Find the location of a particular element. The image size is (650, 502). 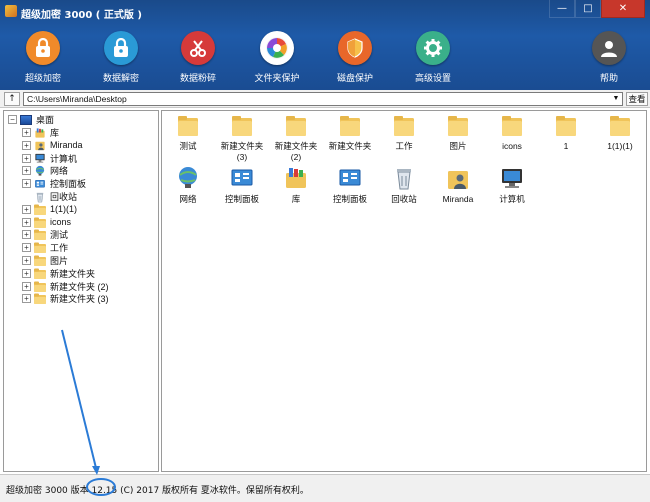

tree-item: + 库 is located at coordinates (40, 132).